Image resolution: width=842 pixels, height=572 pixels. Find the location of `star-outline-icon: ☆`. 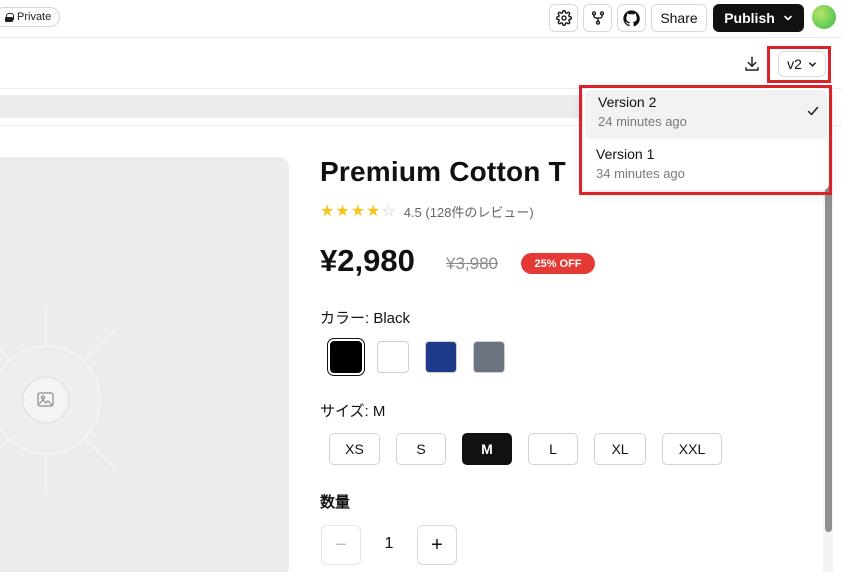

star-outline-icon: ☆ is located at coordinates (388, 211).